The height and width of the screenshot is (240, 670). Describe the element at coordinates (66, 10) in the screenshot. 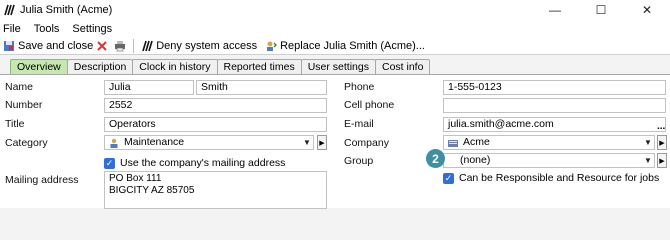

I see `window-title: Julia Smith (Acme)` at that location.